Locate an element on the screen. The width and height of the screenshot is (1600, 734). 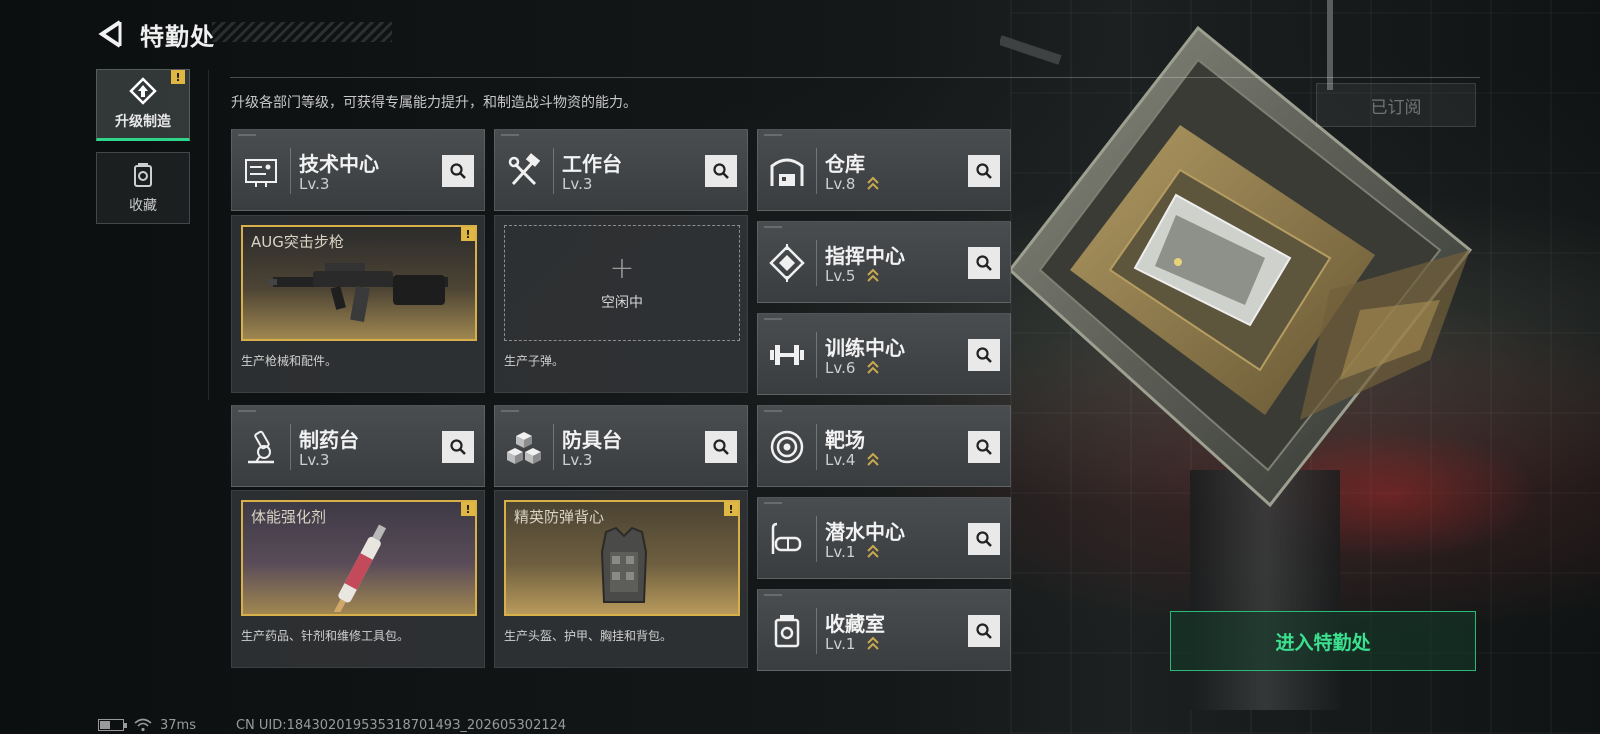
facility-level: Lv.4 is located at coordinates (840, 460).